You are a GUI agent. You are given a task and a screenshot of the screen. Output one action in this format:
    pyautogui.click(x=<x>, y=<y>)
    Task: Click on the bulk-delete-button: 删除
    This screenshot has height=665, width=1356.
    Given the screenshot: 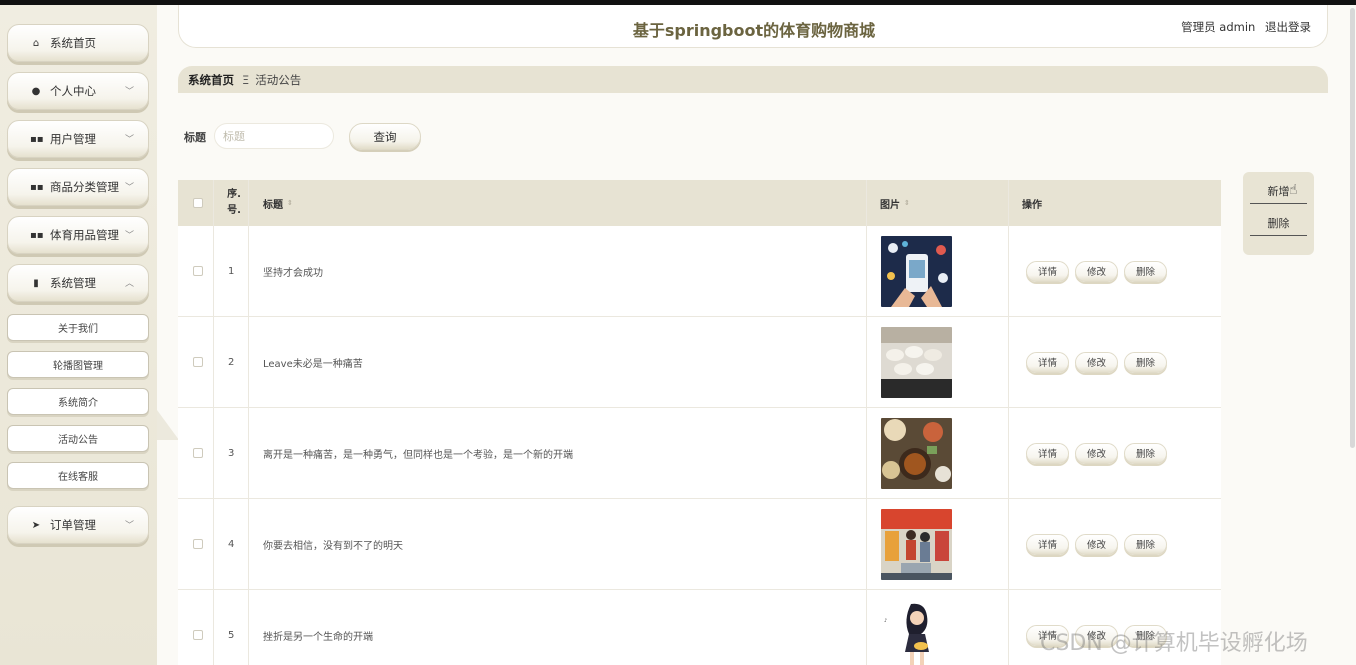 What is the action you would take?
    pyautogui.click(x=1278, y=223)
    